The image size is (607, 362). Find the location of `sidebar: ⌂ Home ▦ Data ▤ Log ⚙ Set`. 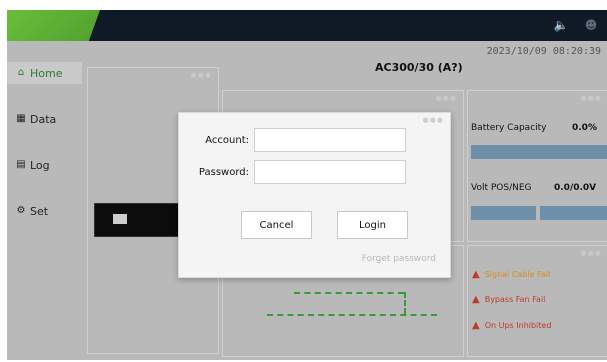

sidebar: ⌂ Home ▦ Data ▤ Log ⚙ Set is located at coordinates (44, 154).